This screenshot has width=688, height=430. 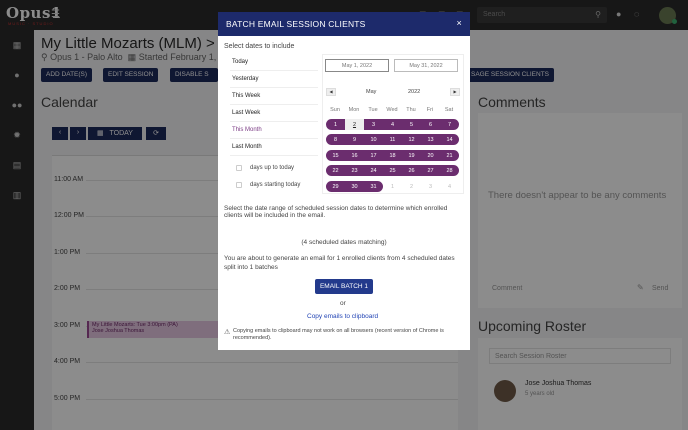 I want to click on days-up-to-today-input, so click(x=239, y=168).